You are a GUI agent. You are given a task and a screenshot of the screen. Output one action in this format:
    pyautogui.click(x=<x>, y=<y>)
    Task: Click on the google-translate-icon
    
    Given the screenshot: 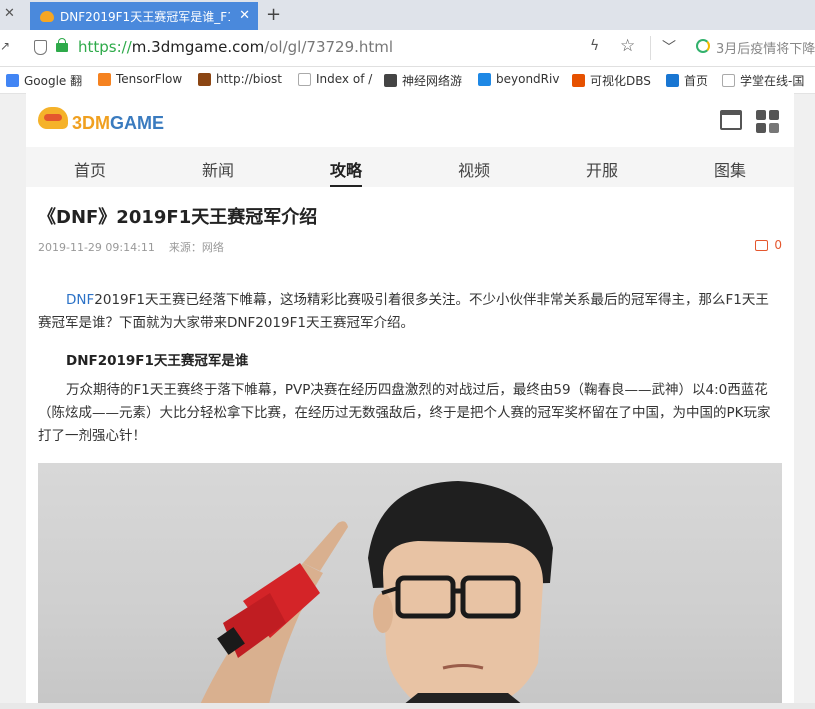 What is the action you would take?
    pyautogui.click(x=12, y=80)
    